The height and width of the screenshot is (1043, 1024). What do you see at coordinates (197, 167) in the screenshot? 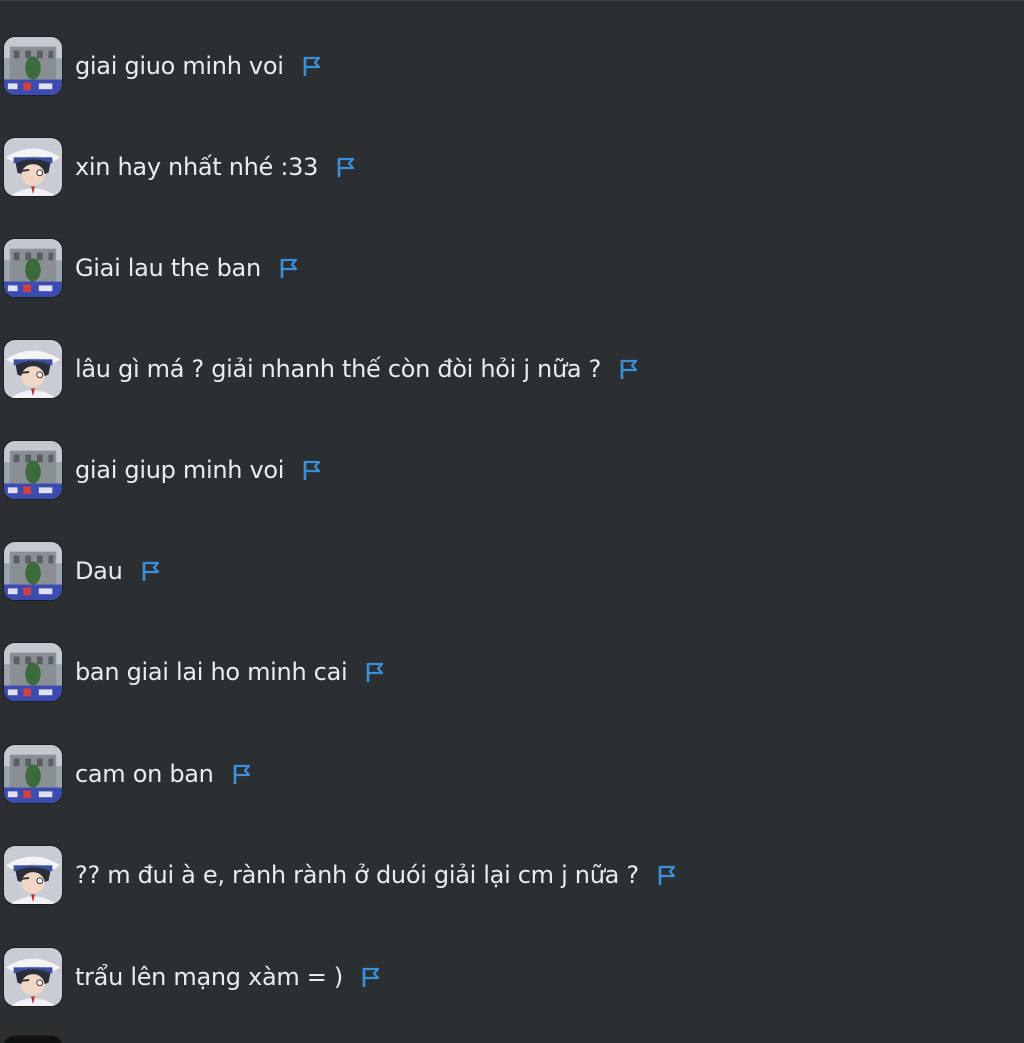
I see `message-text: xin hay nhất nhé :33` at bounding box center [197, 167].